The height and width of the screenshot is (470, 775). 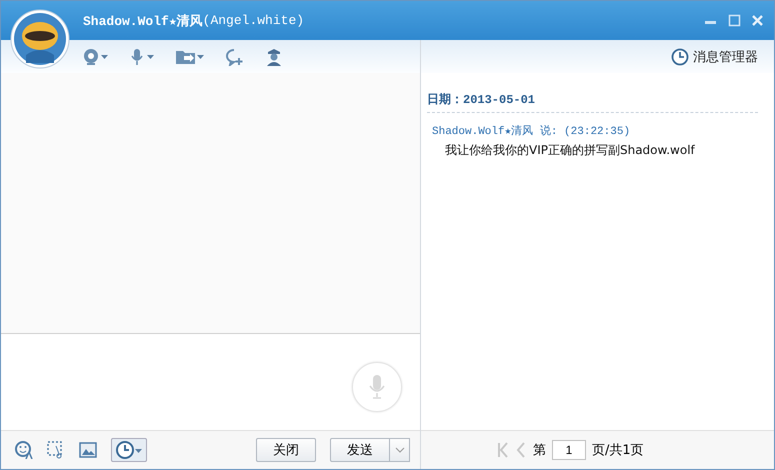 I want to click on microphone-icon, so click(x=377, y=387).